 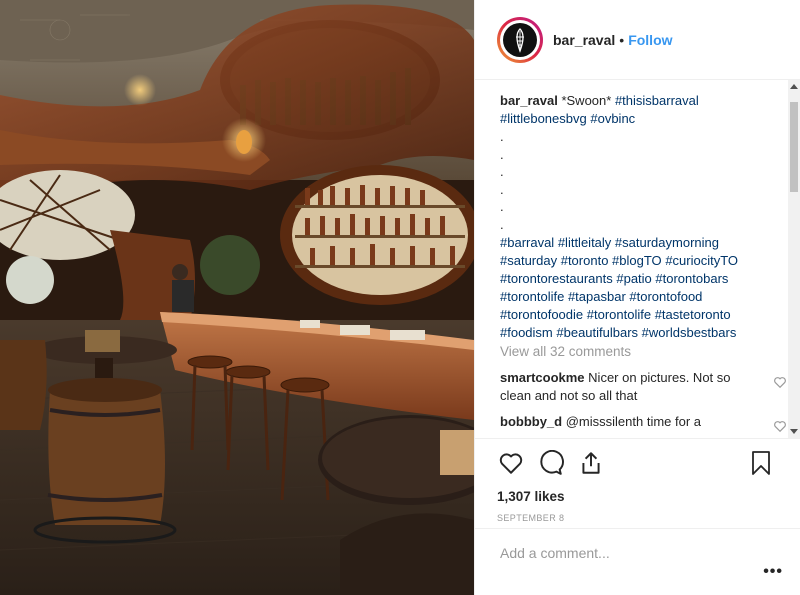 I want to click on comment-item: bobbby_d @misssilenth time for a, so click(x=643, y=423).